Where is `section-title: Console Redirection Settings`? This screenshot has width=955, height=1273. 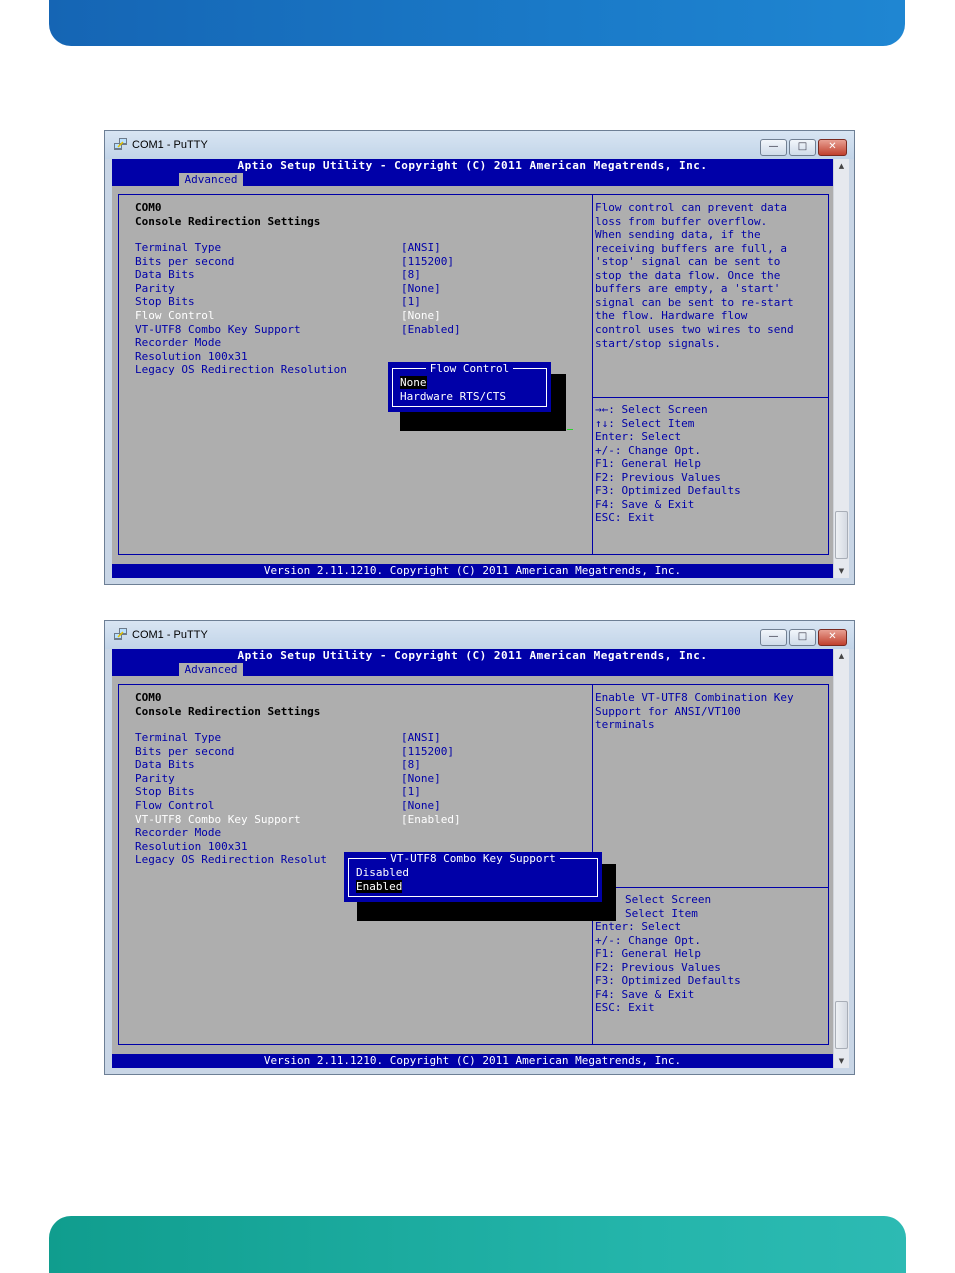
section-title: Console Redirection Settings is located at coordinates (228, 711).